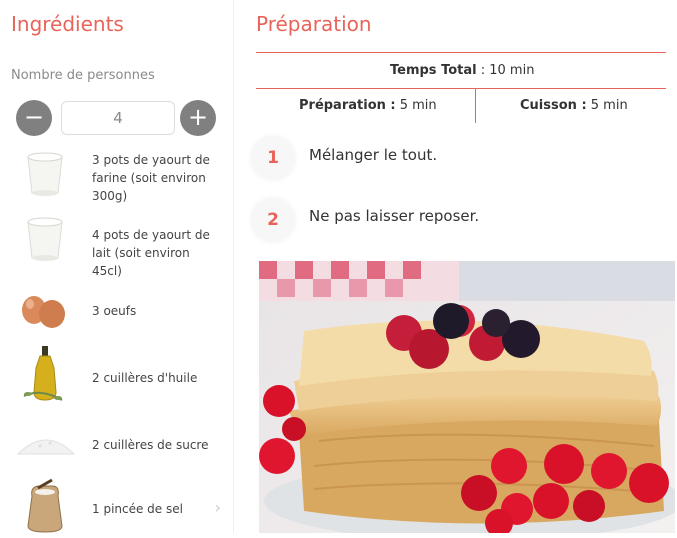  Describe the element at coordinates (416, 105) in the screenshot. I see `prep-time-value: 5 min` at that location.